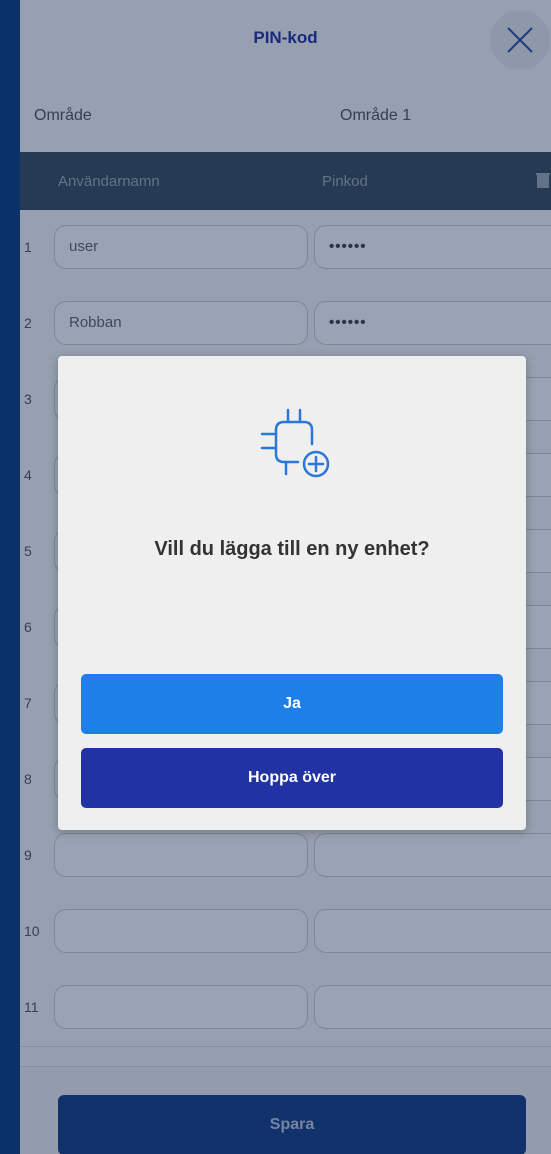 Image resolution: width=551 pixels, height=1154 pixels. Describe the element at coordinates (292, 778) in the screenshot. I see `skip-button: Hoppa över` at that location.